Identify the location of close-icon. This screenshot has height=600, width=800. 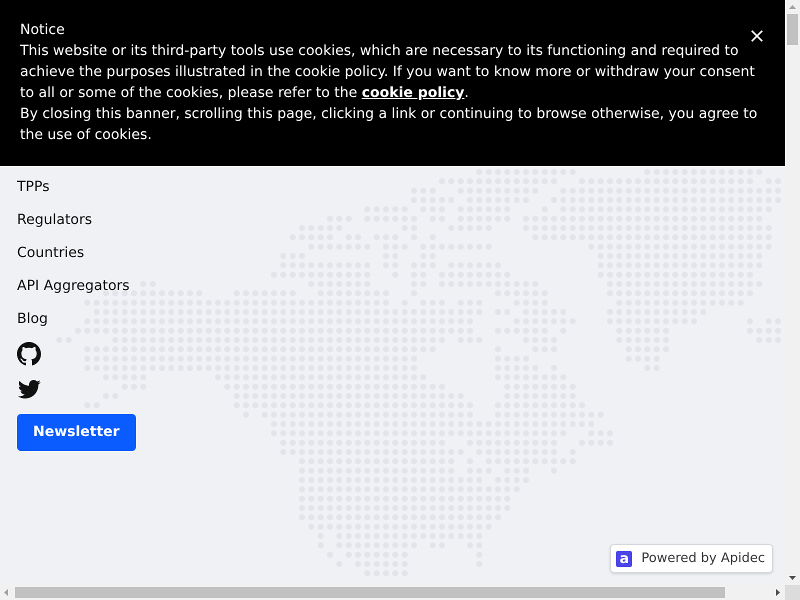
(757, 36).